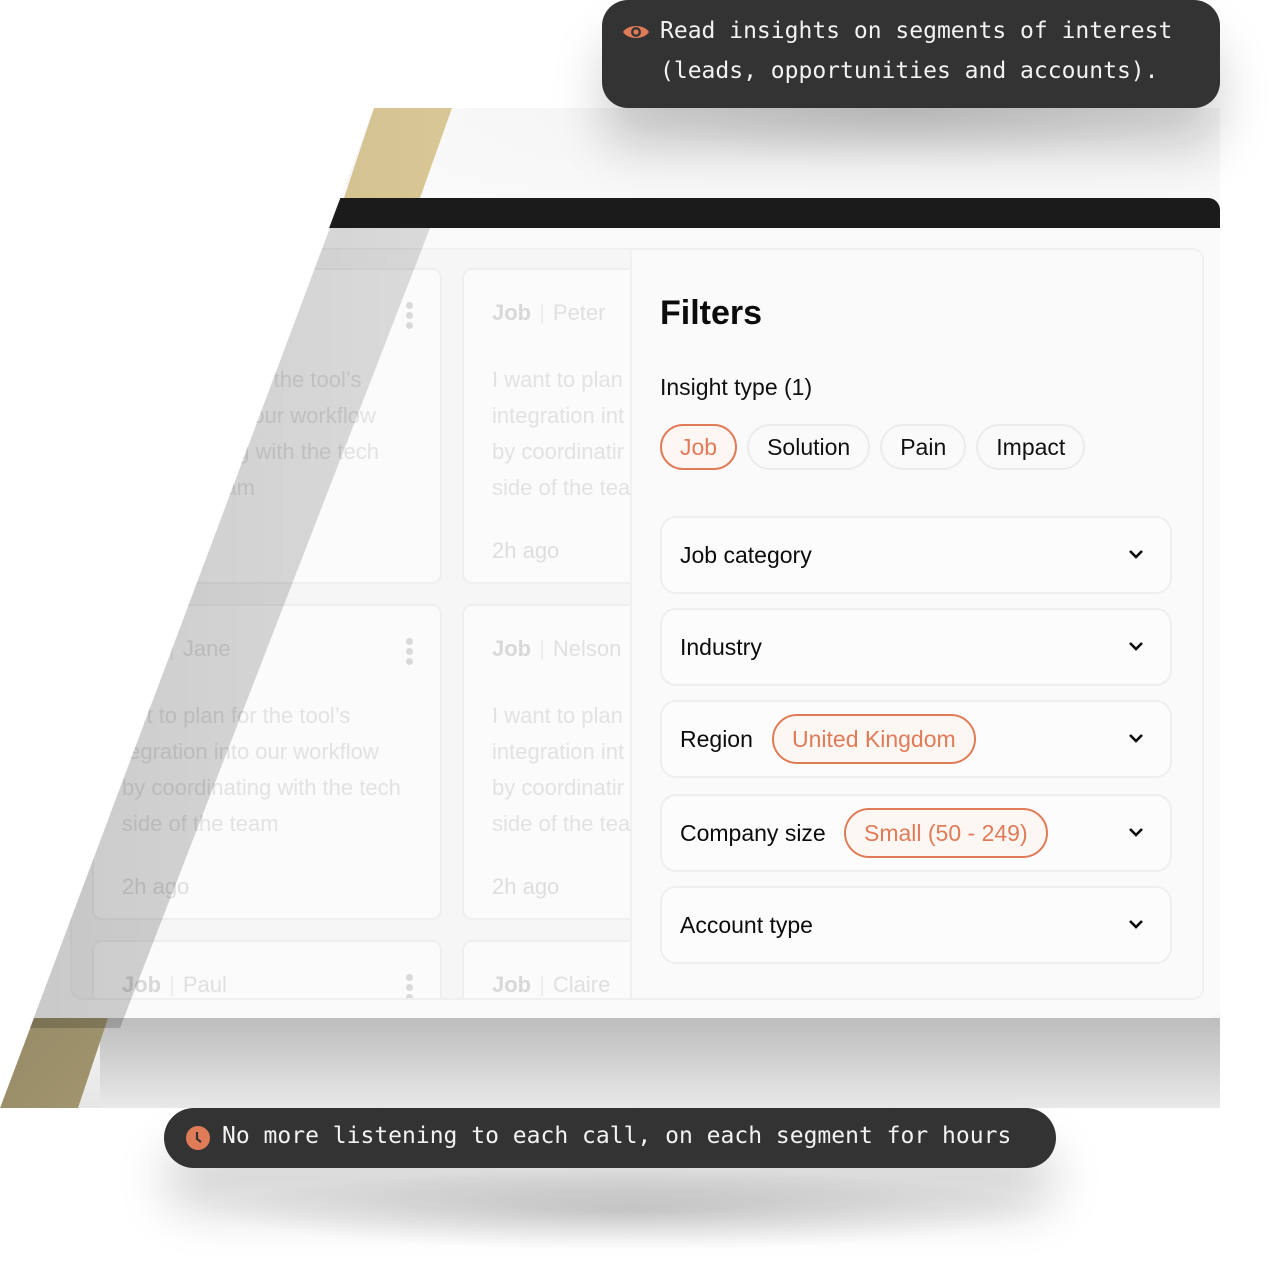  Describe the element at coordinates (206, 648) in the screenshot. I see `card-person: Jane` at that location.